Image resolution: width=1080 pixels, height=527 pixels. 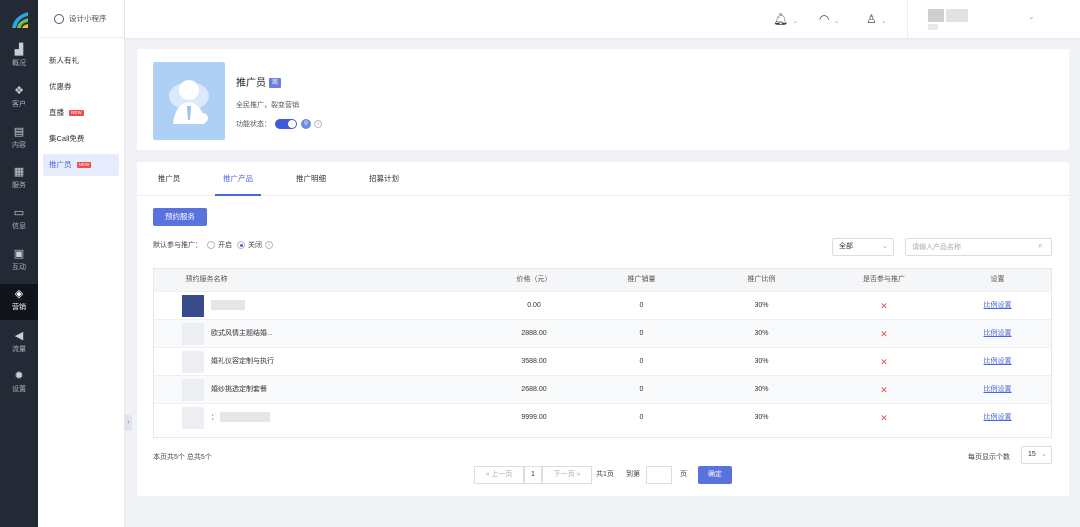 What do you see at coordinates (20, 20) in the screenshot?
I see `app-logo` at bounding box center [20, 20].